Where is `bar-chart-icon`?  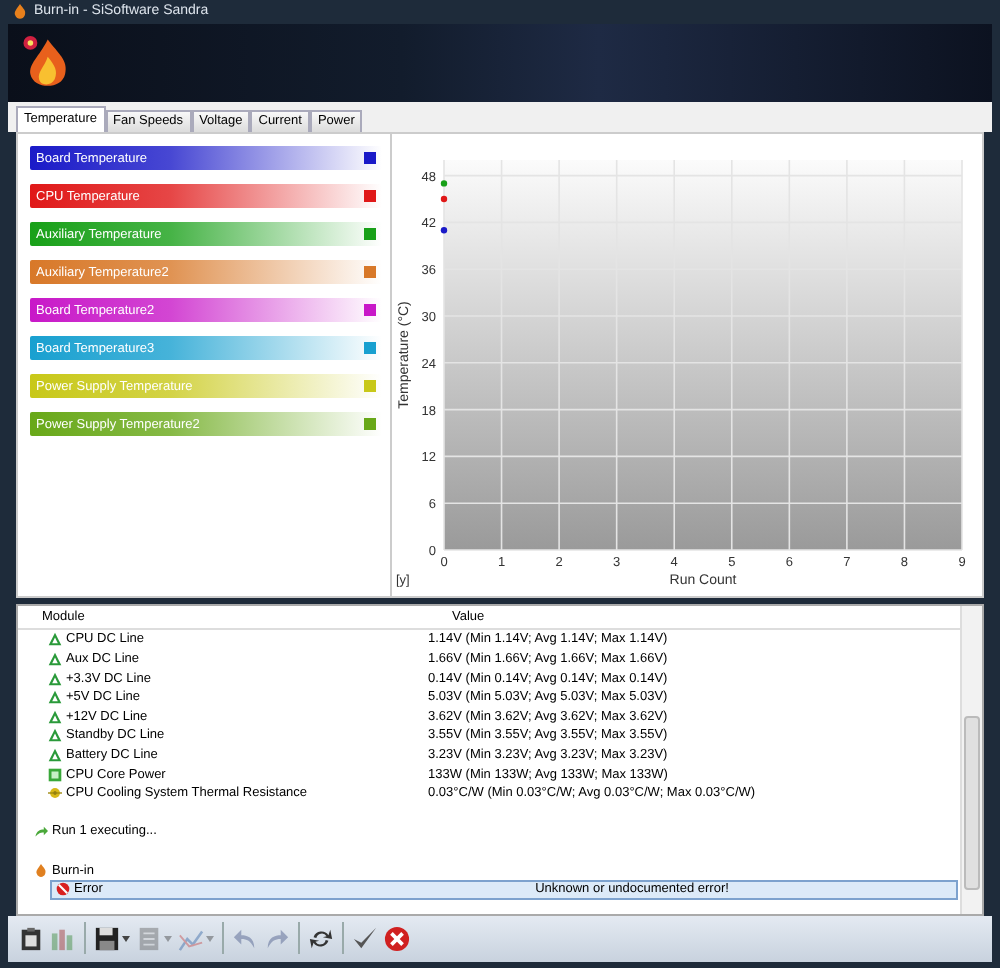
bar-chart-icon is located at coordinates (63, 938).